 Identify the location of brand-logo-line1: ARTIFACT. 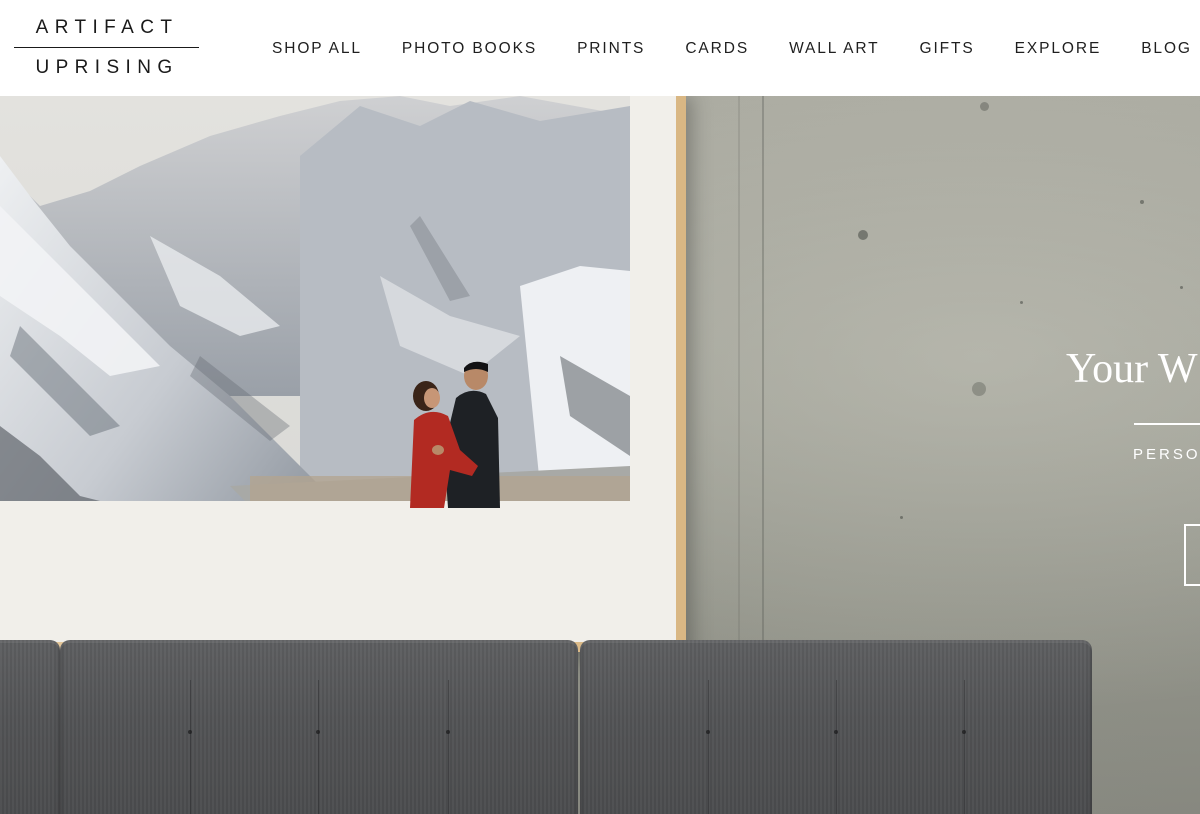
(107, 27).